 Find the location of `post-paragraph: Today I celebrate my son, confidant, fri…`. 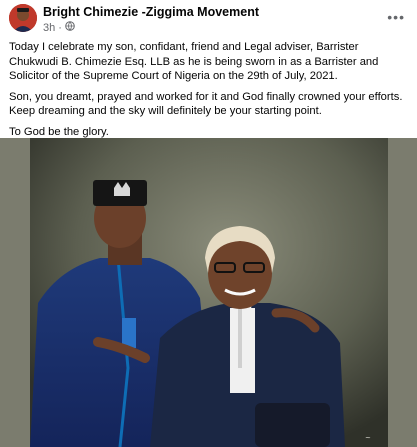

post-paragraph: Today I celebrate my son, confidant, fri… is located at coordinates (194, 62).